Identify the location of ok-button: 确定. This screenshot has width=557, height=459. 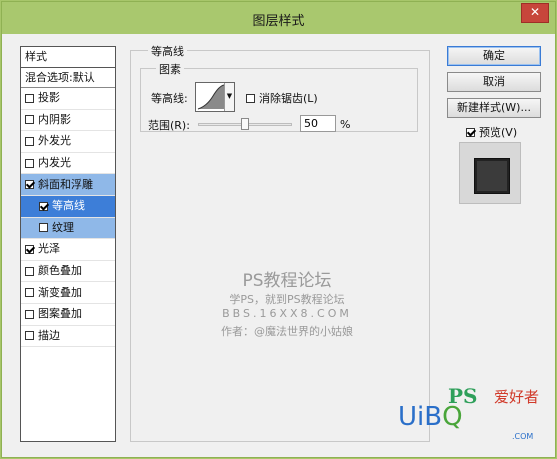
(494, 56).